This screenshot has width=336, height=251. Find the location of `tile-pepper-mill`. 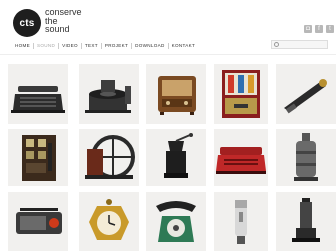

tile-pepper-mill is located at coordinates (306, 157).